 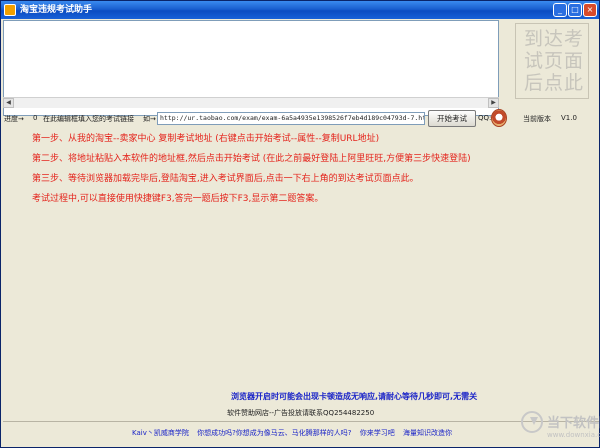 What do you see at coordinates (354, 396) in the screenshot?
I see `browser-notice: 浏览器开启时可能会出现卡顿造成无响应,请耐心等待几秒即可,无需关` at bounding box center [354, 396].